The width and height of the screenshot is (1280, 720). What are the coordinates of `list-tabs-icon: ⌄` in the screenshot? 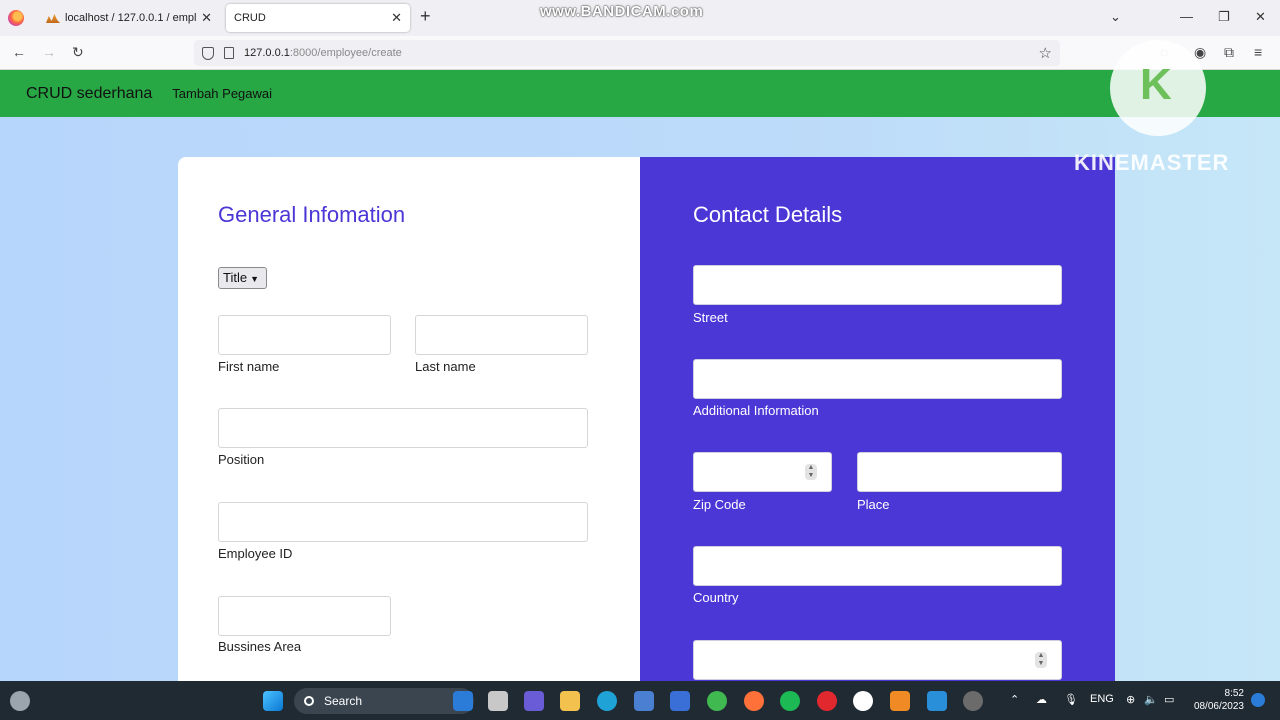 It's located at (1115, 17).